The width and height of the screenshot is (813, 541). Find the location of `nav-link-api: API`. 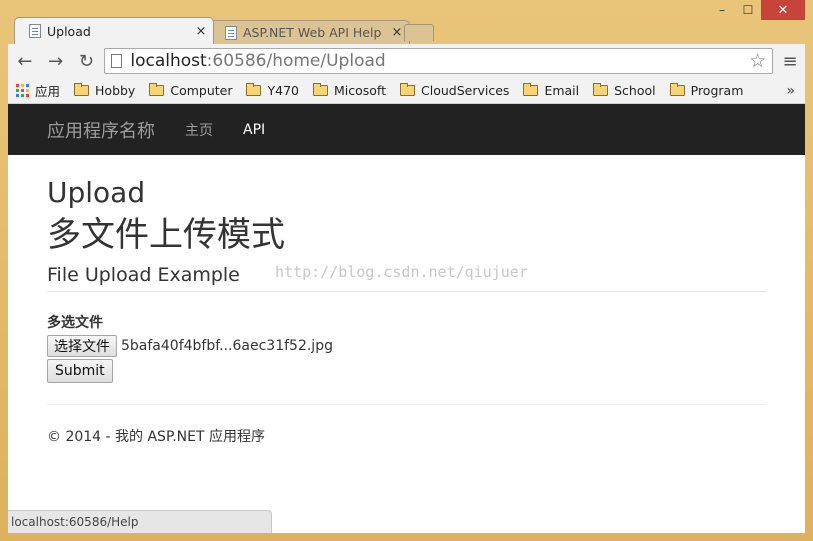

nav-link-api: API is located at coordinates (254, 130).